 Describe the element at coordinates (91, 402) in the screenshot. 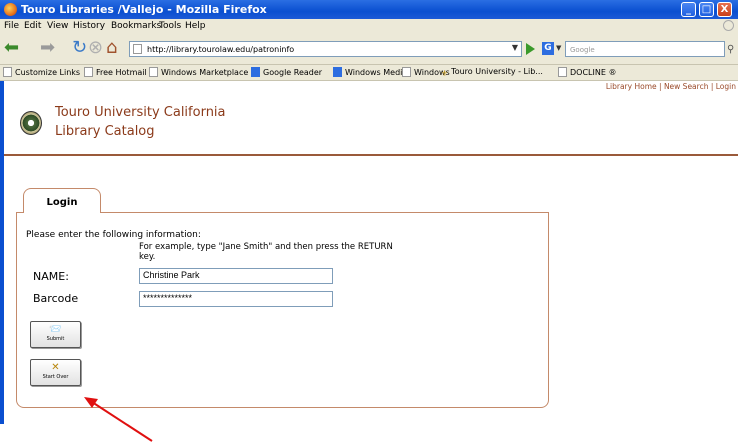

I see `annotation-arrow-head` at that location.